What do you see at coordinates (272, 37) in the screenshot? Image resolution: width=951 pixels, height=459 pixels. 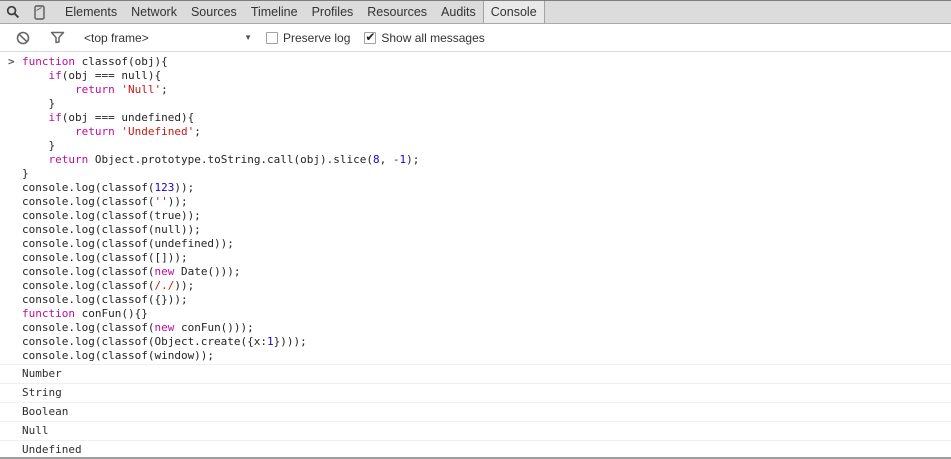 I see `preserve-log-checkbox` at bounding box center [272, 37].